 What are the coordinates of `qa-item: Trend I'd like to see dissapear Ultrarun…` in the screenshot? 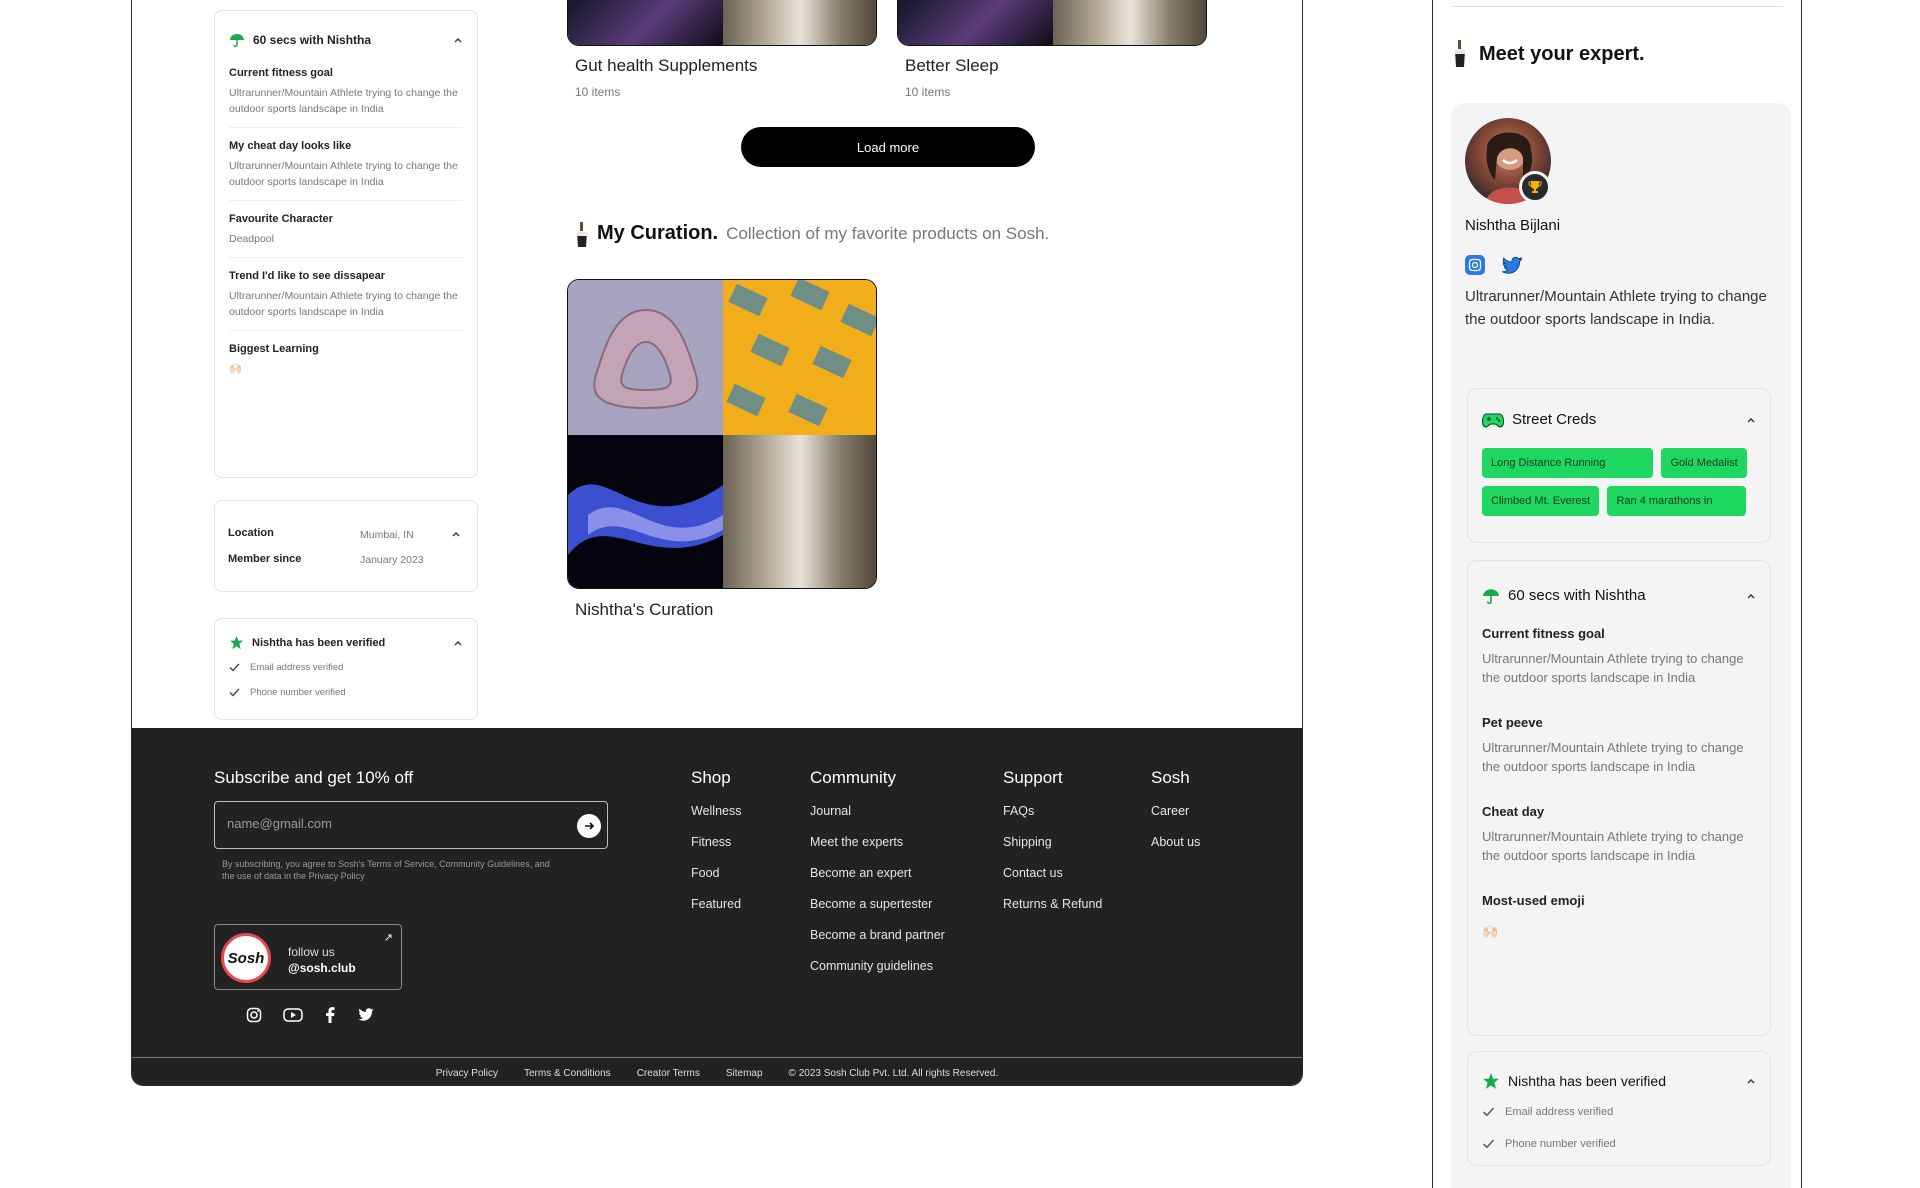 It's located at (346, 294).